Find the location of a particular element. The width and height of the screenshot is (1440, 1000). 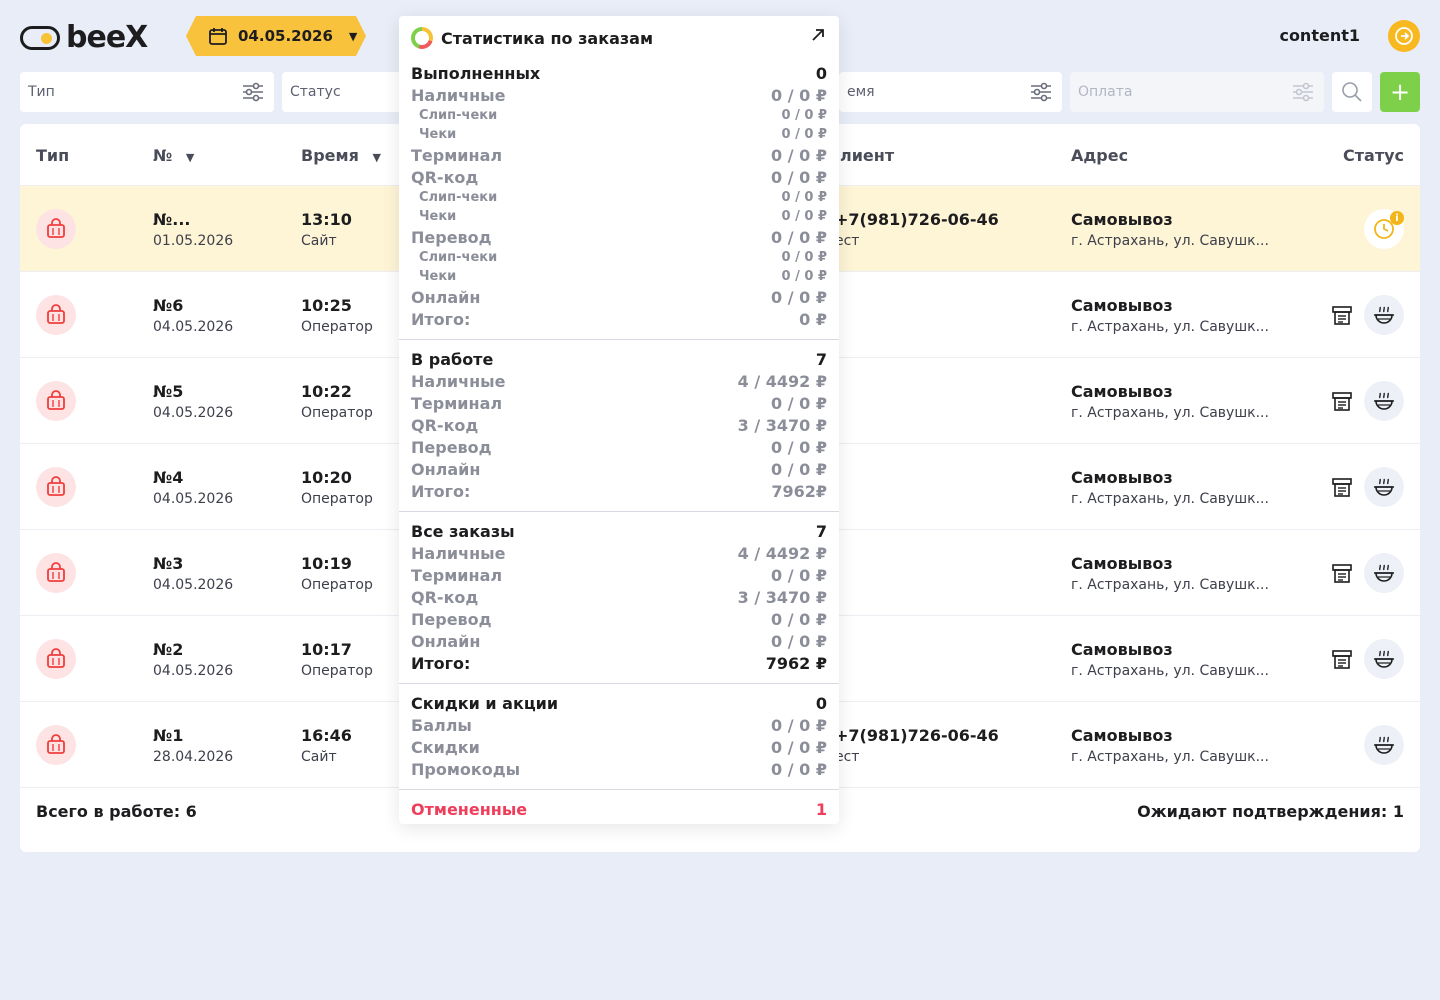

client-cell: +7(981)726-06-46 ест is located at coordinates (917, 229).